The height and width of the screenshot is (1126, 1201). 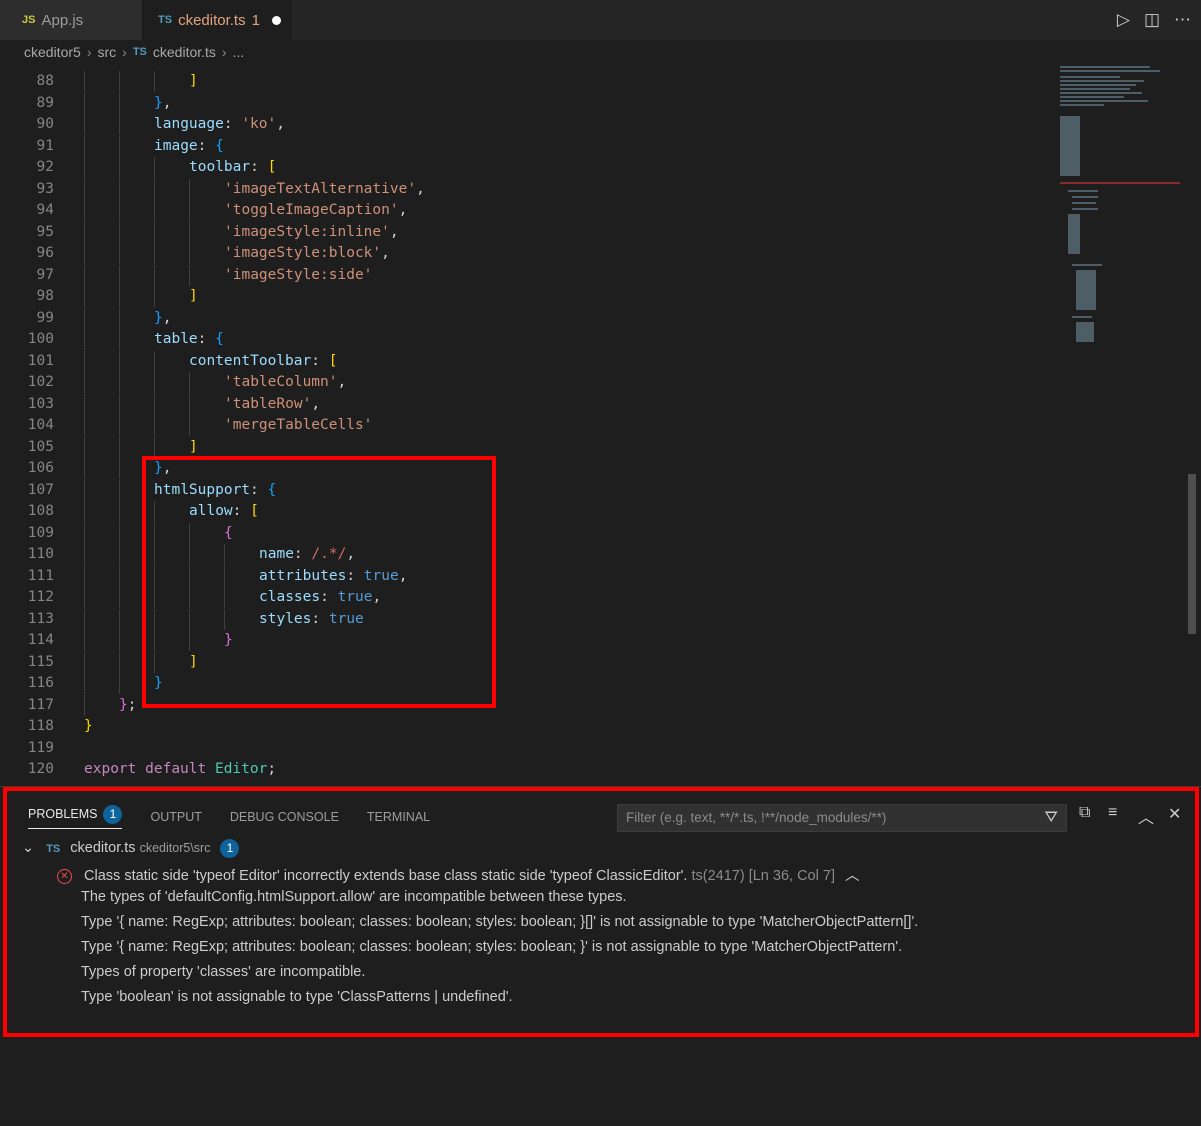 I want to click on code-token: :, so click(x=320, y=360).